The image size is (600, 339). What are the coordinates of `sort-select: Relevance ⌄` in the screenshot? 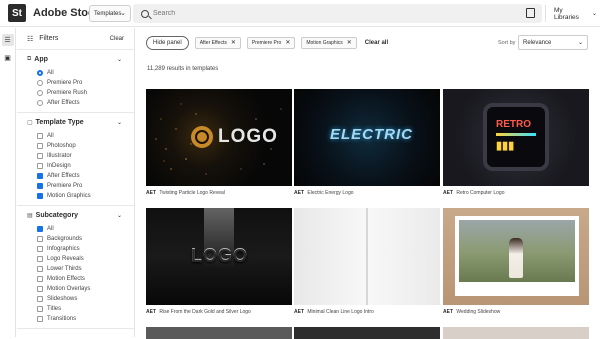 It's located at (553, 42).